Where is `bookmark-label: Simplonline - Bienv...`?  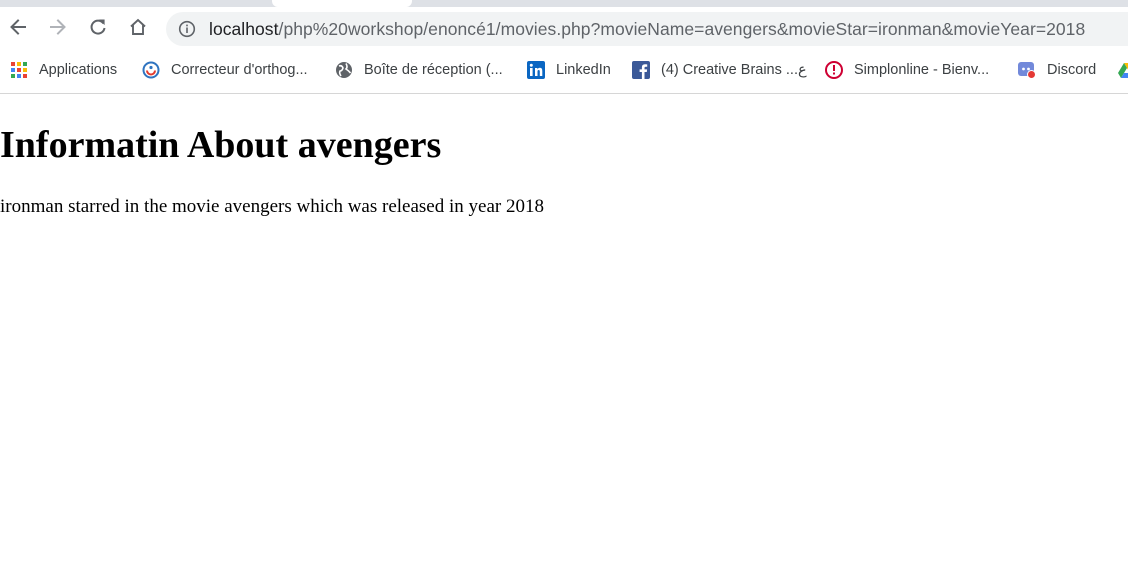
bookmark-label: Simplonline - Bienv... is located at coordinates (922, 70).